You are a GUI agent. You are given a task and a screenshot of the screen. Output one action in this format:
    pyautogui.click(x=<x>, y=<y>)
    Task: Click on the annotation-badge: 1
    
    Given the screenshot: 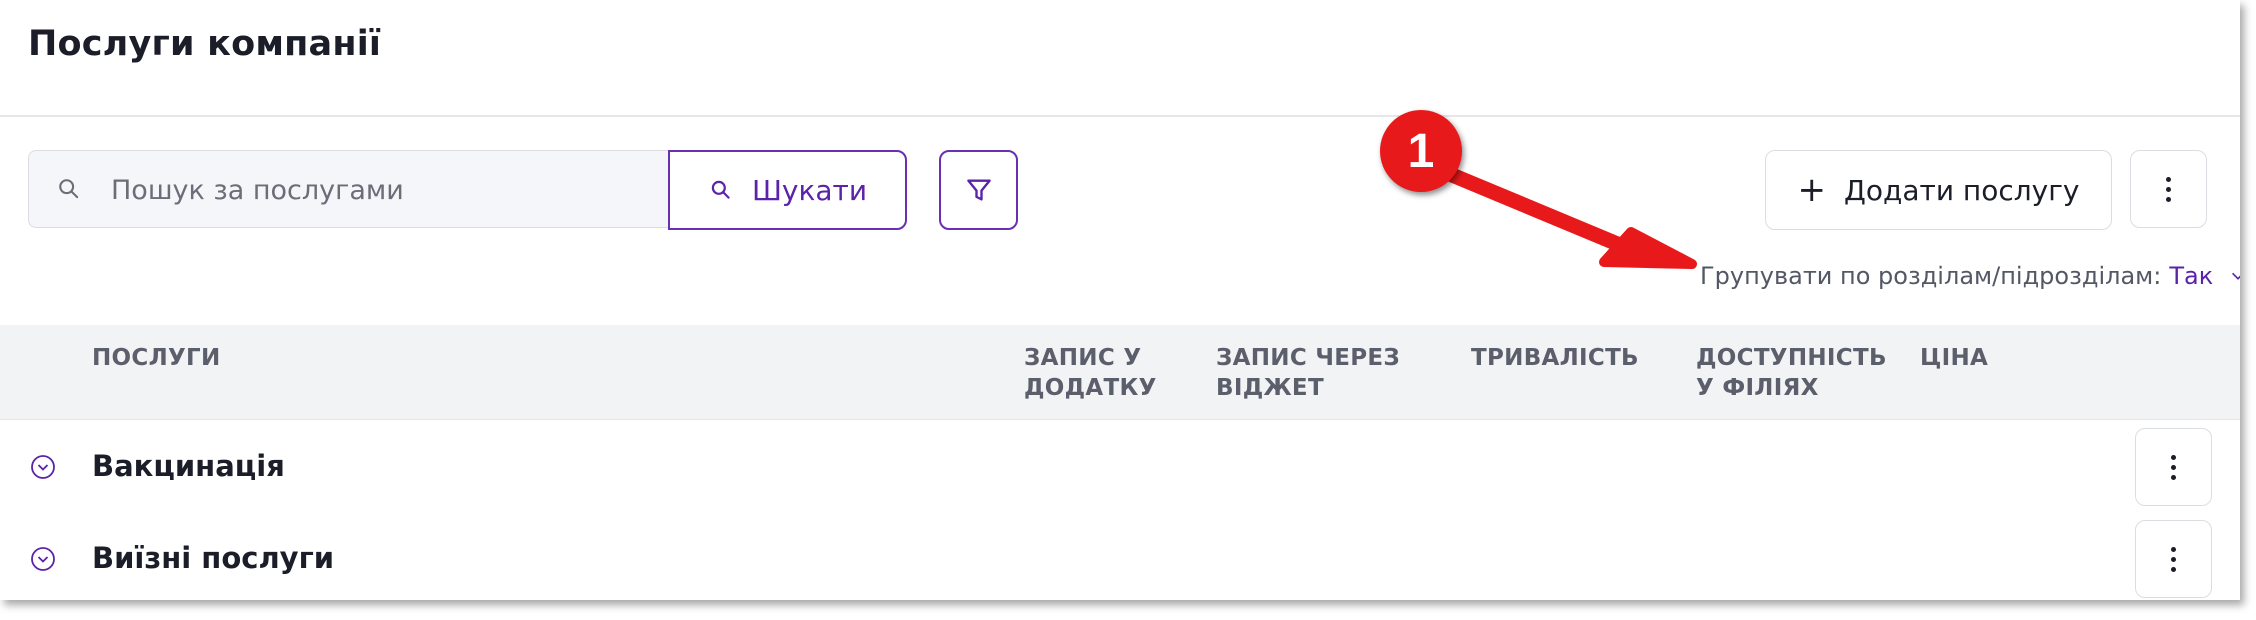 What is the action you would take?
    pyautogui.click(x=1421, y=151)
    